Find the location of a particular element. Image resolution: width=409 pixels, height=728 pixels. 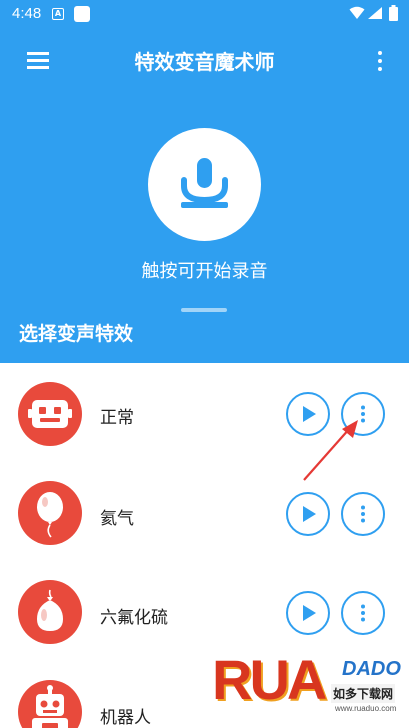

effect-label: 六氟化硫 is located at coordinates (134, 618).